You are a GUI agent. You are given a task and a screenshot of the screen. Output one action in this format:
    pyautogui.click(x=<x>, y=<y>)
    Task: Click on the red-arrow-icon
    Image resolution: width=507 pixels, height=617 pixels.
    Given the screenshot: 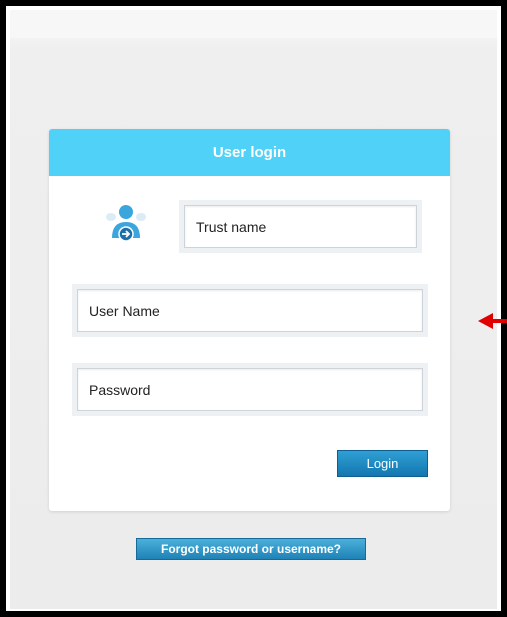 What is the action you would take?
    pyautogui.click(x=492, y=321)
    